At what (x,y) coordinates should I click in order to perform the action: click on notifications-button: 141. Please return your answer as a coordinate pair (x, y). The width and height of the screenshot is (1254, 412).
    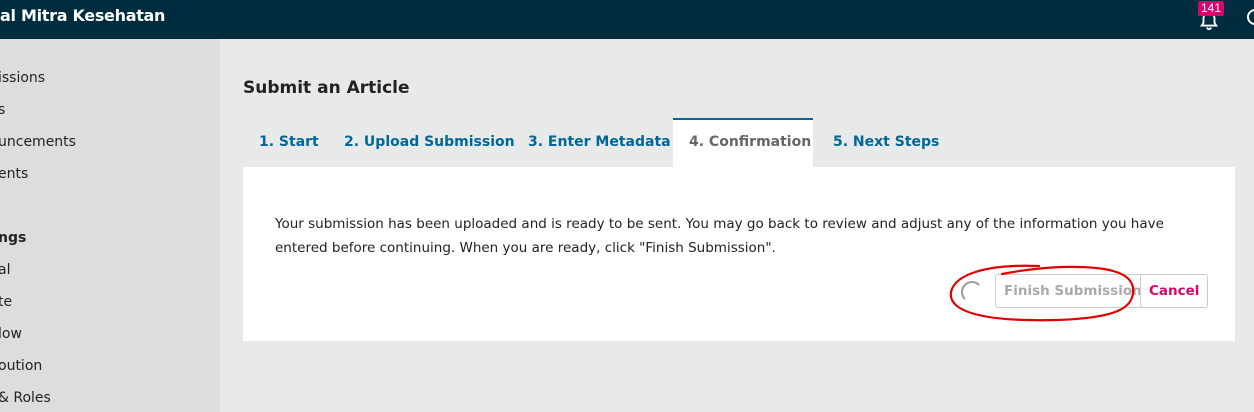
    Looking at the image, I should click on (1210, 16).